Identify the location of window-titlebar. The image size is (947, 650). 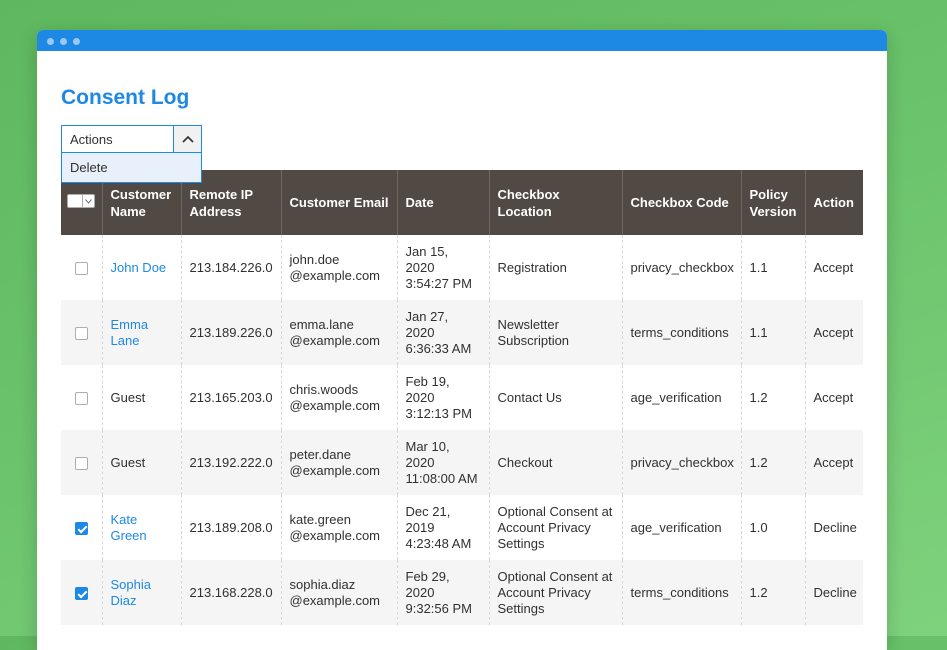
(462, 40).